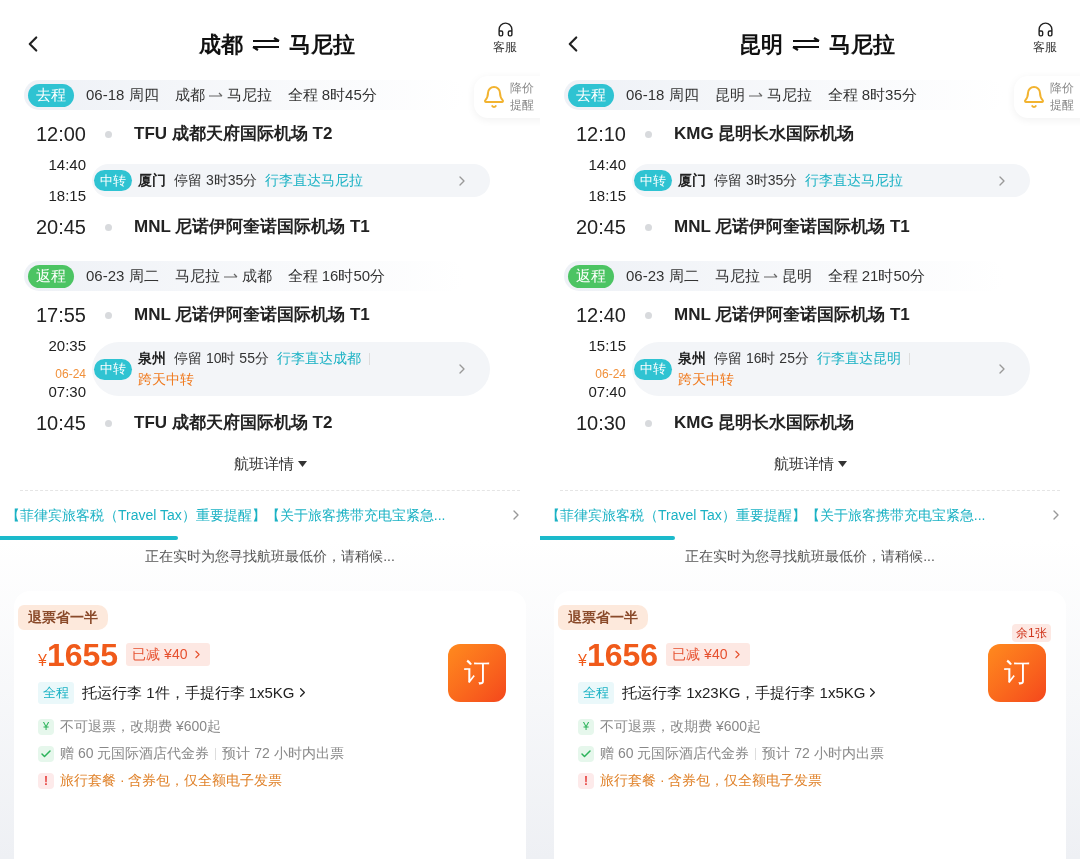 Image resolution: width=1080 pixels, height=859 pixels. I want to click on route-destination: 昆明, so click(796, 275).